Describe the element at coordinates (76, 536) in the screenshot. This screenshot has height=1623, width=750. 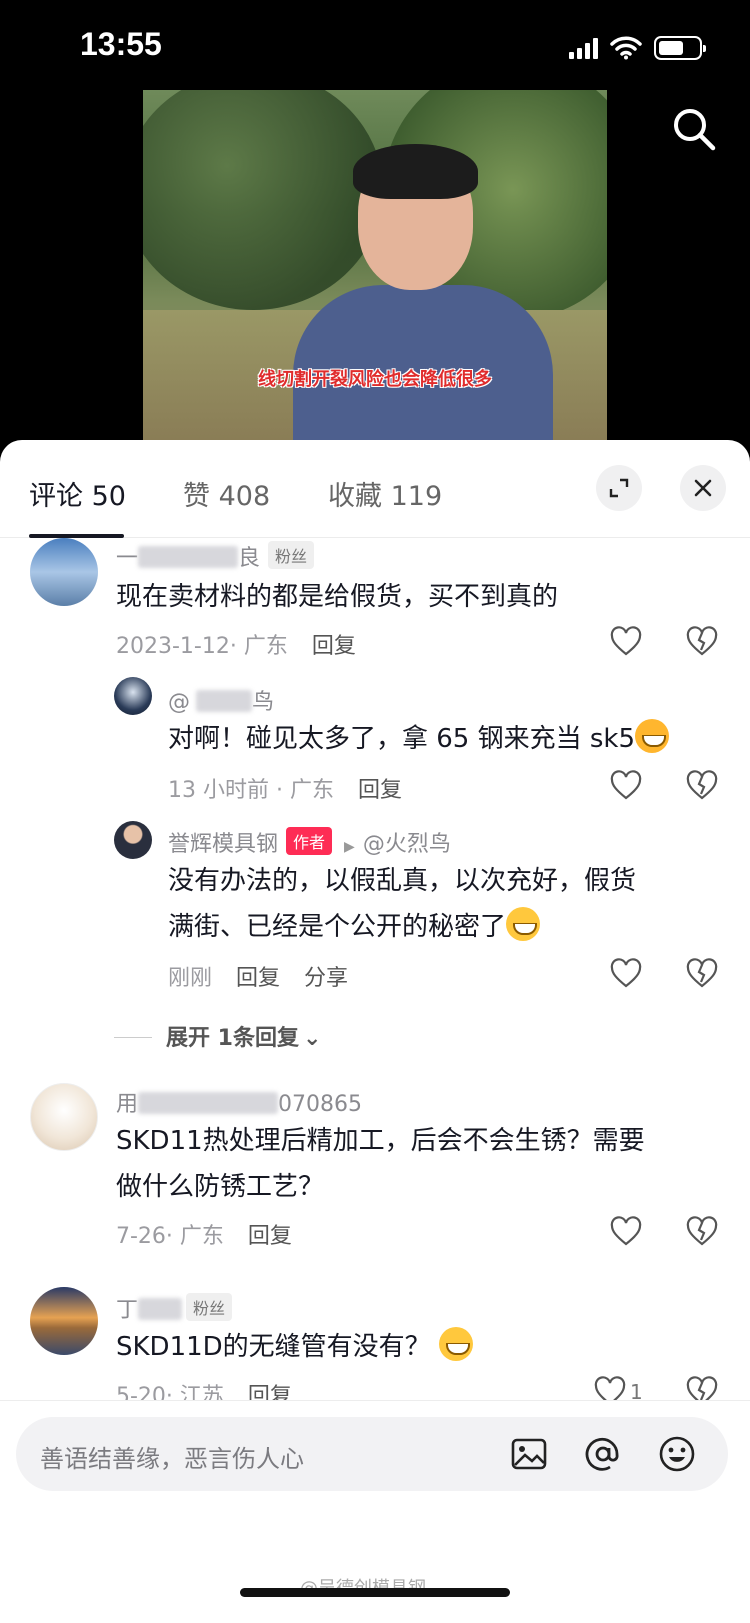
I see `tab-indicator` at that location.